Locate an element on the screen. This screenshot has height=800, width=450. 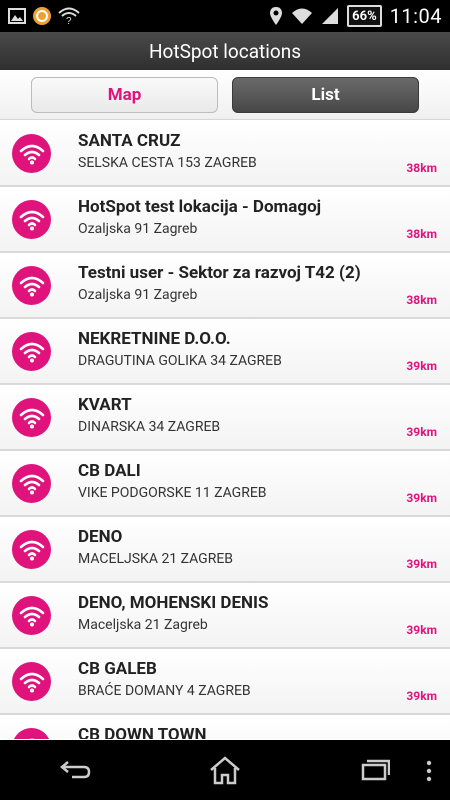
hotspot-address: MACELJSKA 21 ZAGREB is located at coordinates (156, 559).